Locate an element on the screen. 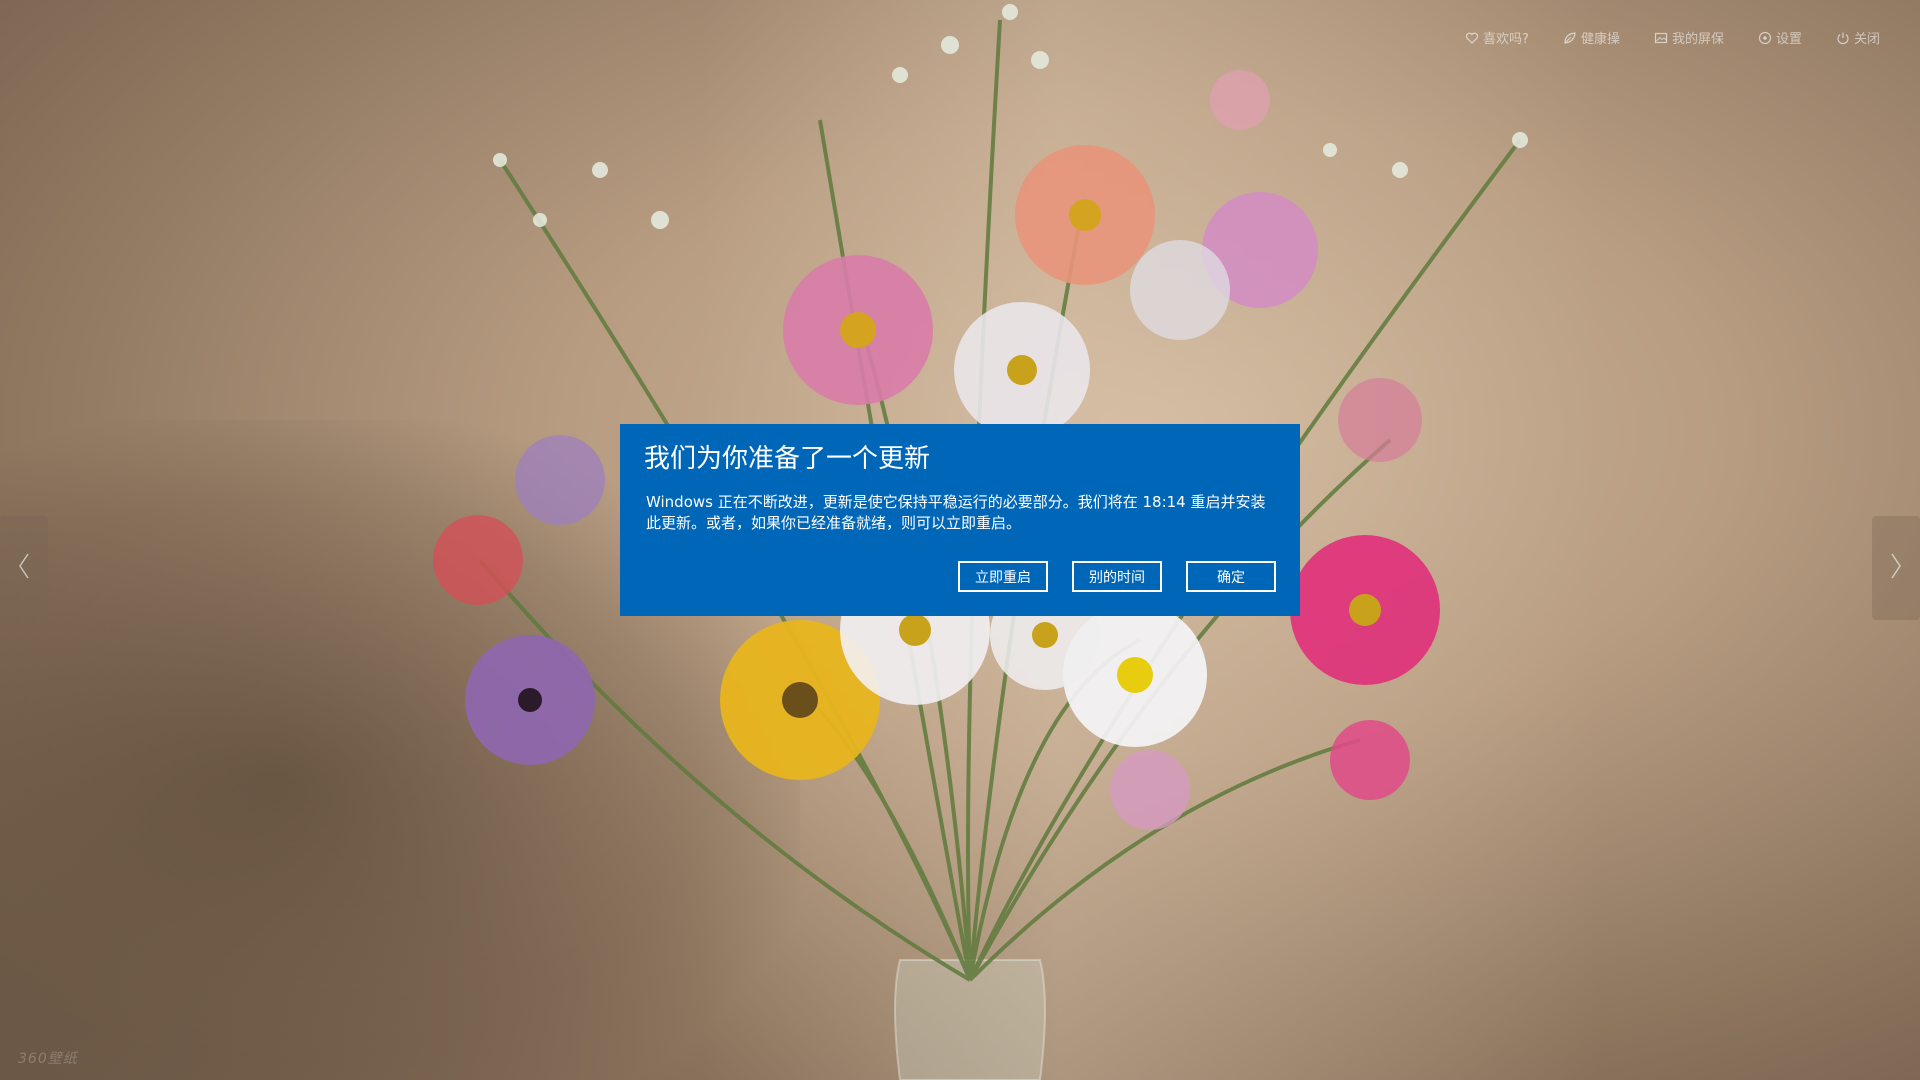 This screenshot has height=1080, width=1920. settings-icon is located at coordinates (1765, 38).